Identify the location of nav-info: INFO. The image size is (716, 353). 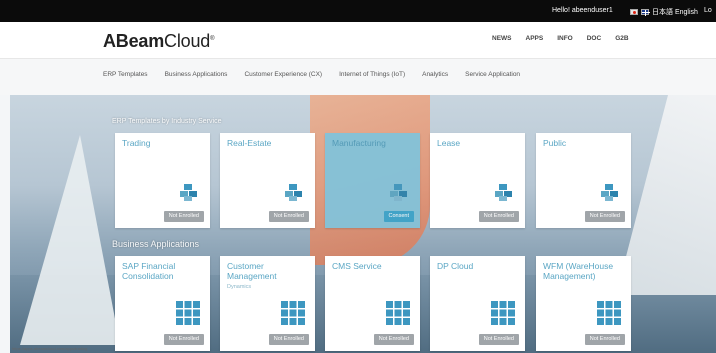
(565, 38).